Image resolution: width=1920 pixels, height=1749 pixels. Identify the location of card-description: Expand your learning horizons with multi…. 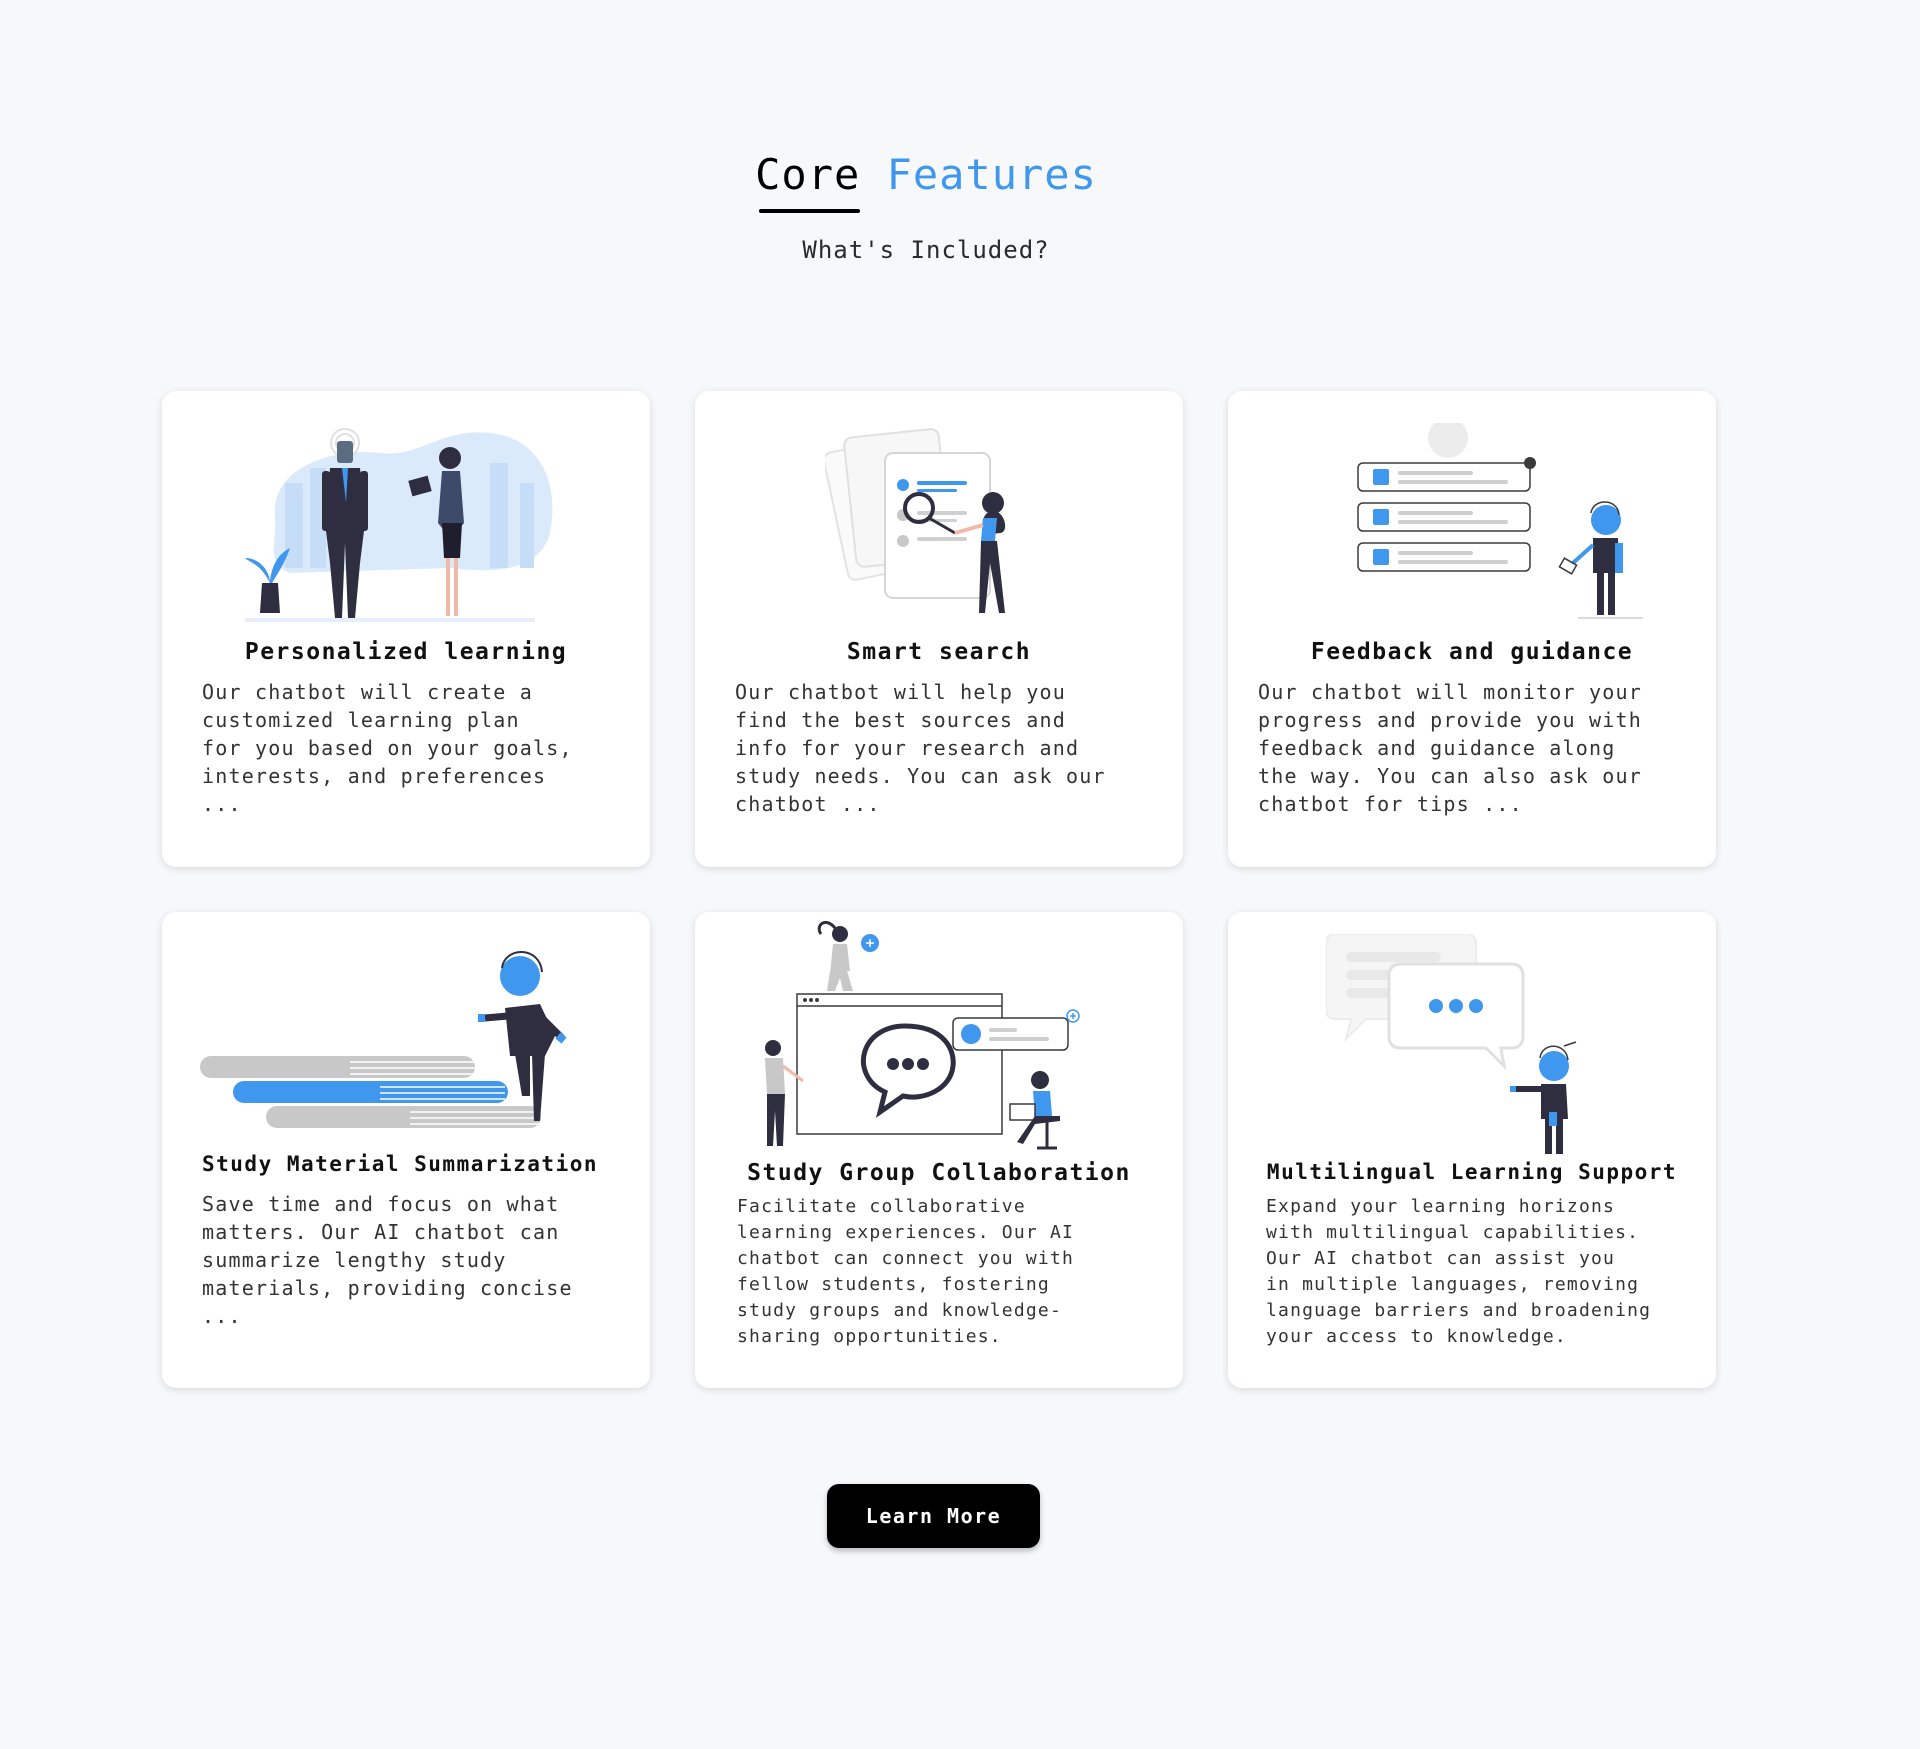
(1459, 1271).